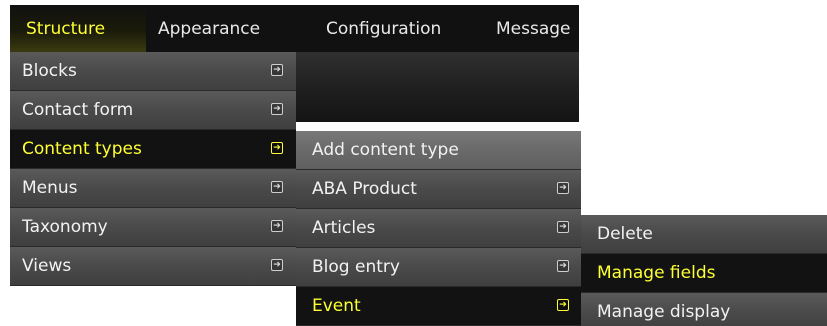 The height and width of the screenshot is (326, 827). What do you see at coordinates (438, 267) in the screenshot?
I see `menu-item-blog-entry: Blog entry ➔` at bounding box center [438, 267].